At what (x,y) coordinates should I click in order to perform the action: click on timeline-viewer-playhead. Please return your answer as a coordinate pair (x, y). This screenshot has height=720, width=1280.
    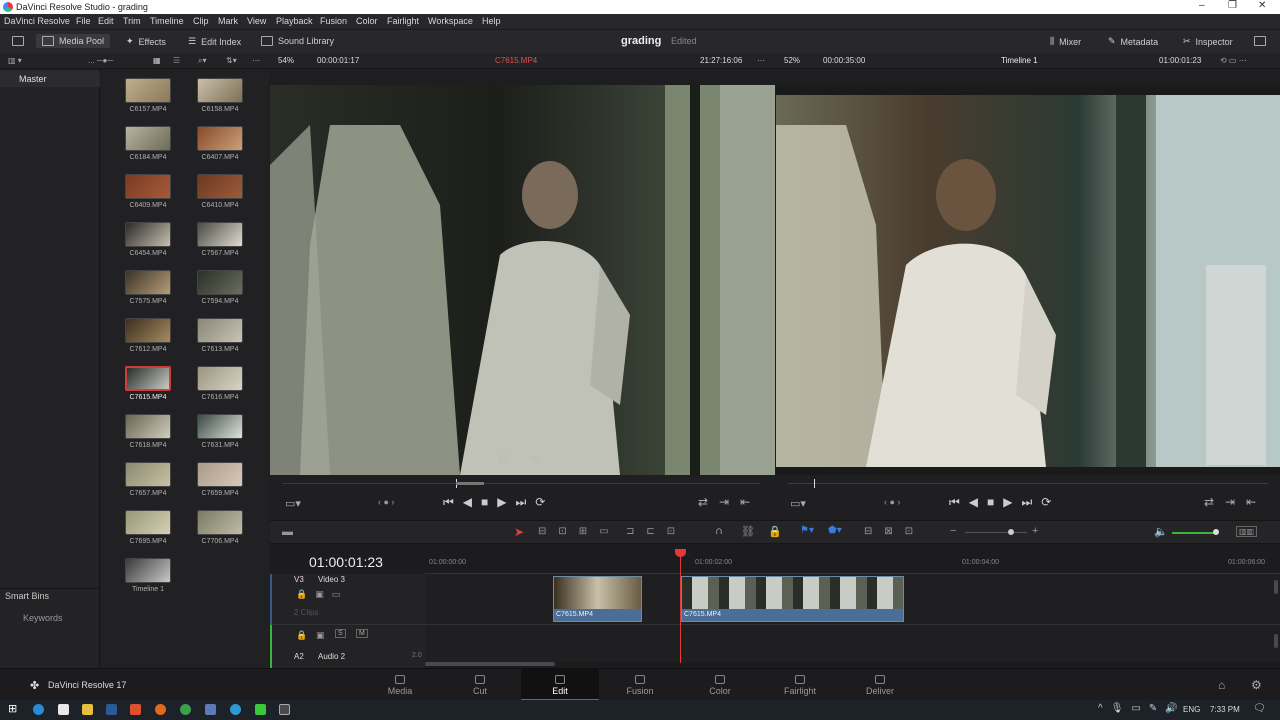
    Looking at the image, I should click on (814, 483).